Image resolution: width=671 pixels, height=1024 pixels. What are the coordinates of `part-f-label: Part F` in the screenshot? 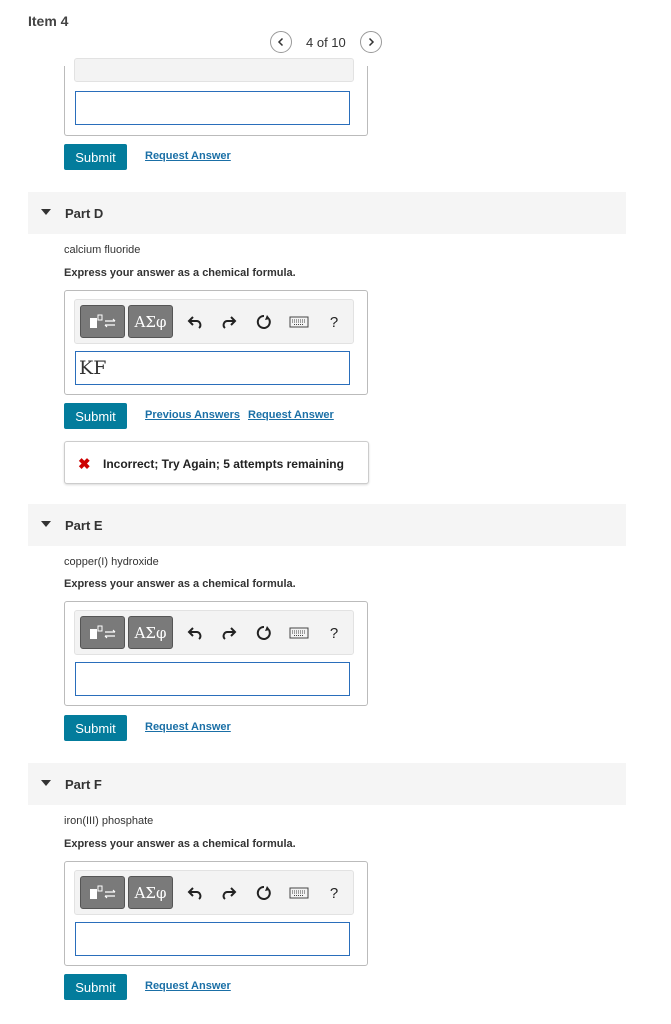 It's located at (83, 784).